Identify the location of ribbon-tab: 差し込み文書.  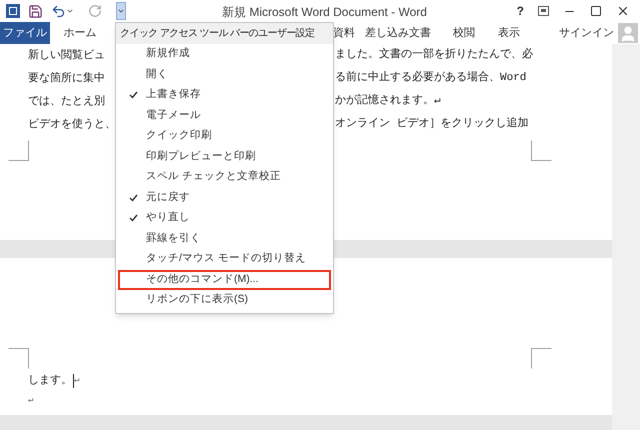
(398, 33).